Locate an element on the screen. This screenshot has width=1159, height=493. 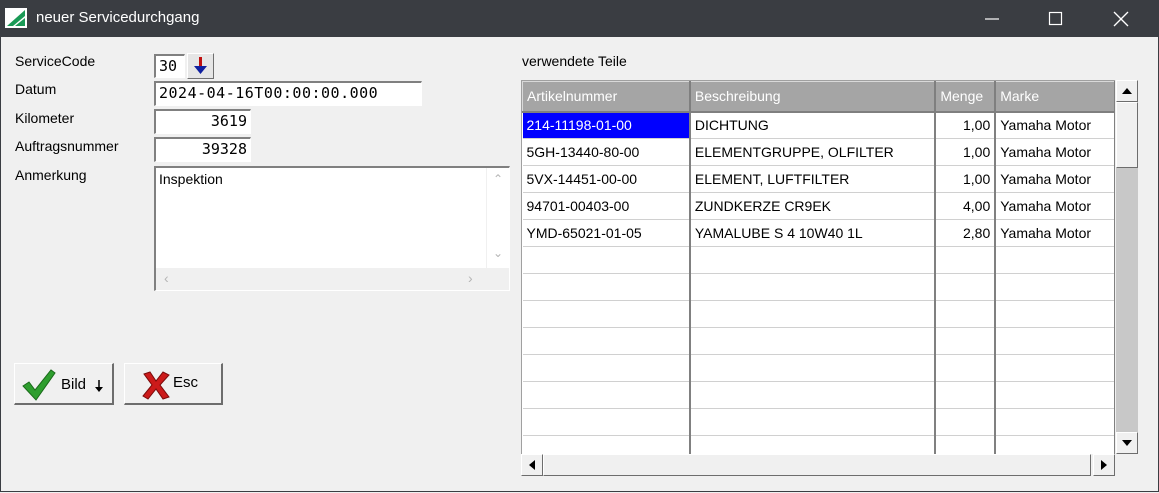
anmerkung-text: Inspektion is located at coordinates (321, 218).